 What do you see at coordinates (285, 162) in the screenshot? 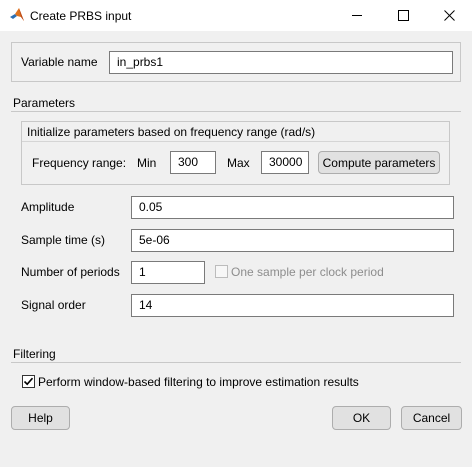
I see `max-frequency-input: 30000` at bounding box center [285, 162].